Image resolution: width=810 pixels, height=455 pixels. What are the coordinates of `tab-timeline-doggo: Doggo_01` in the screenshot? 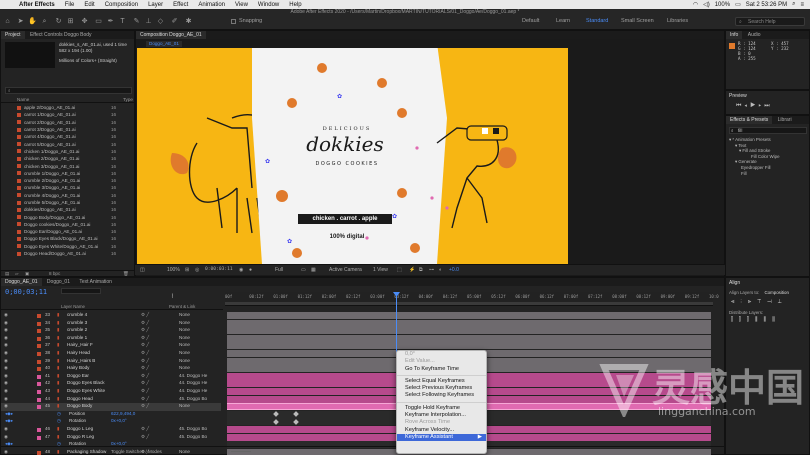 It's located at (58, 282).